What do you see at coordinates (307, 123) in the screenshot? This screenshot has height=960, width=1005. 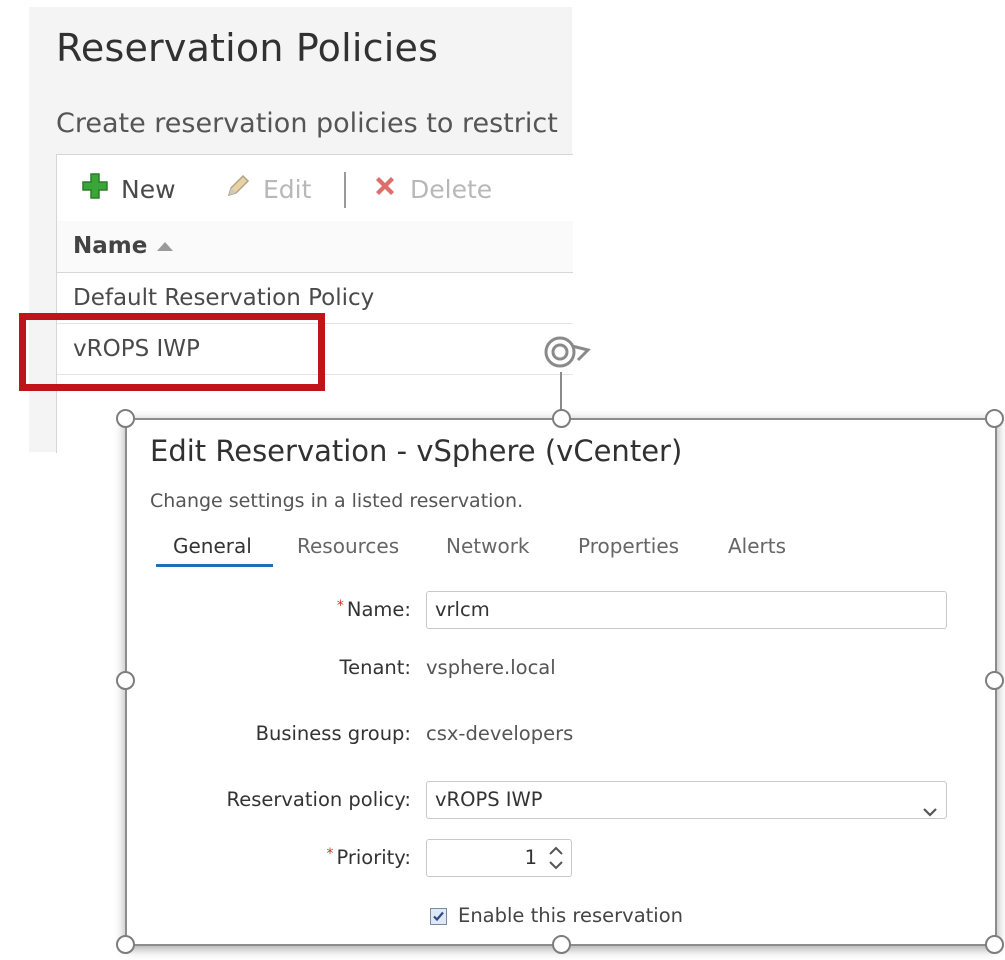 I see `page-description: Create reservation policies to restrict` at bounding box center [307, 123].